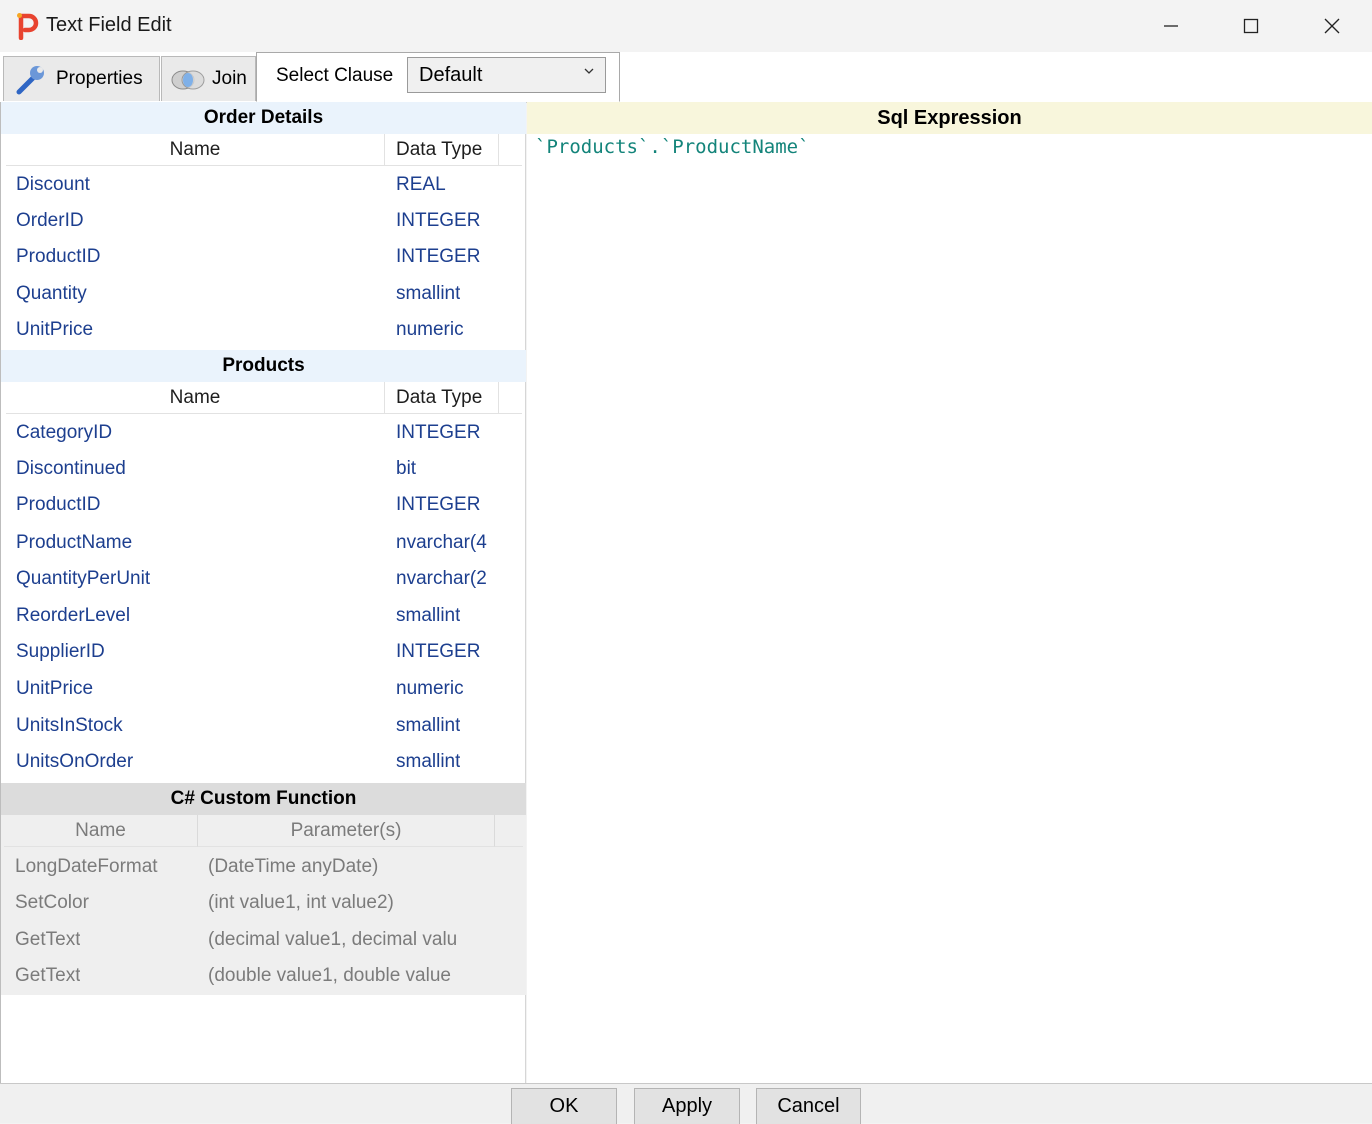 The width and height of the screenshot is (1372, 1124). Describe the element at coordinates (451, 74) in the screenshot. I see `select-clause-value: Default` at that location.